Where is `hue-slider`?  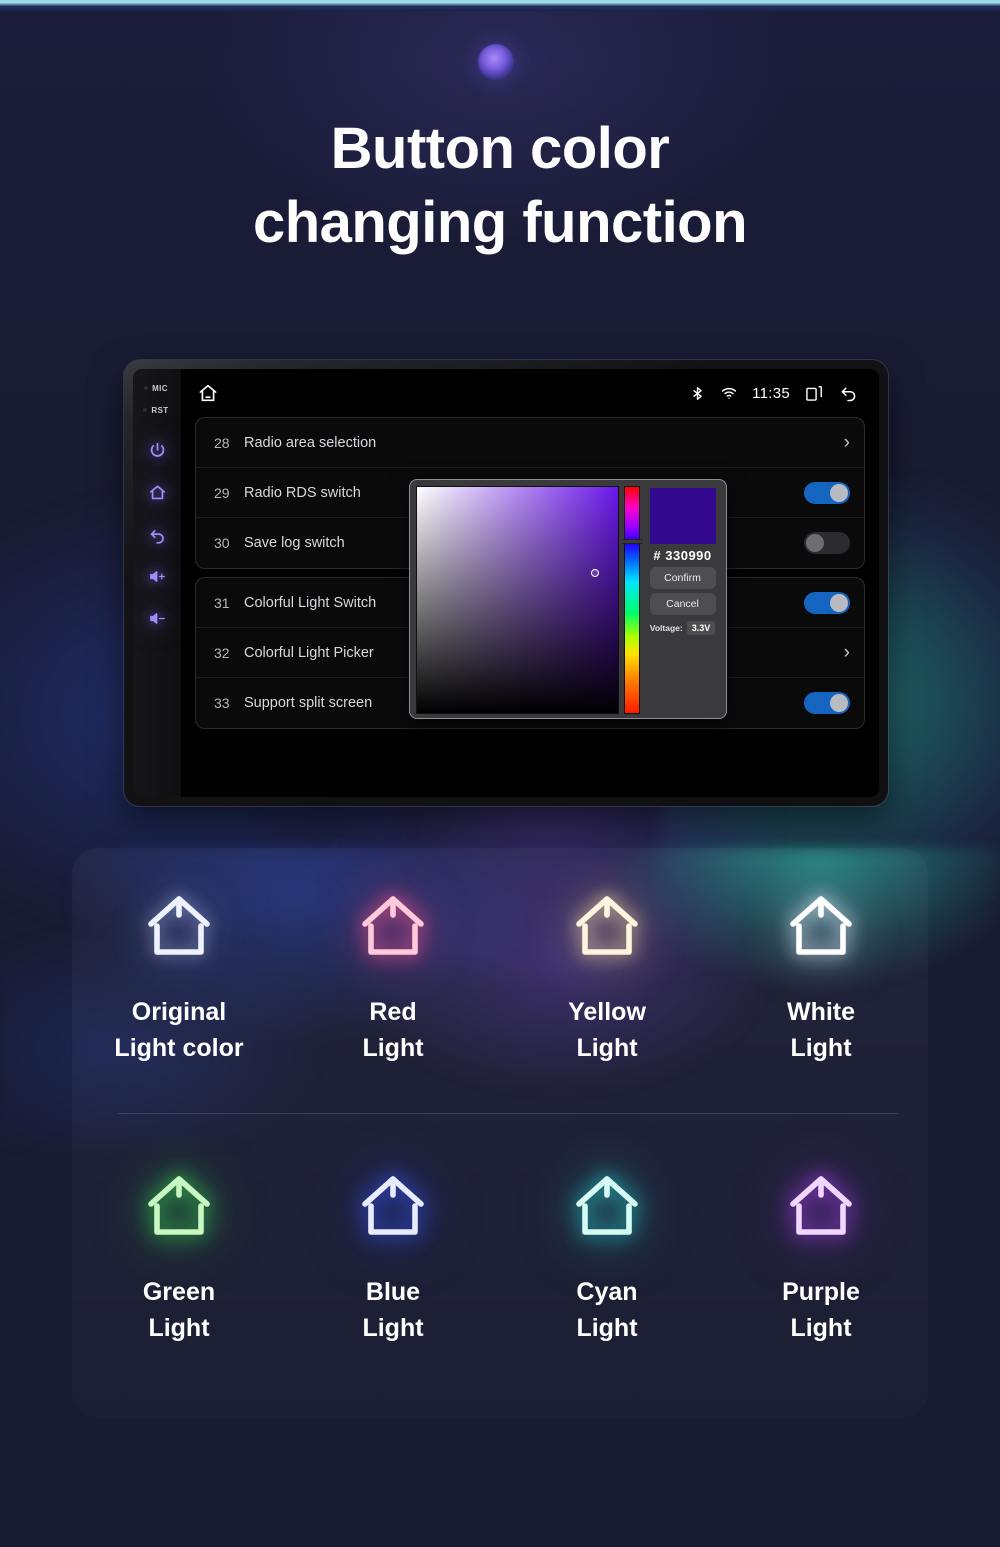 hue-slider is located at coordinates (633, 600).